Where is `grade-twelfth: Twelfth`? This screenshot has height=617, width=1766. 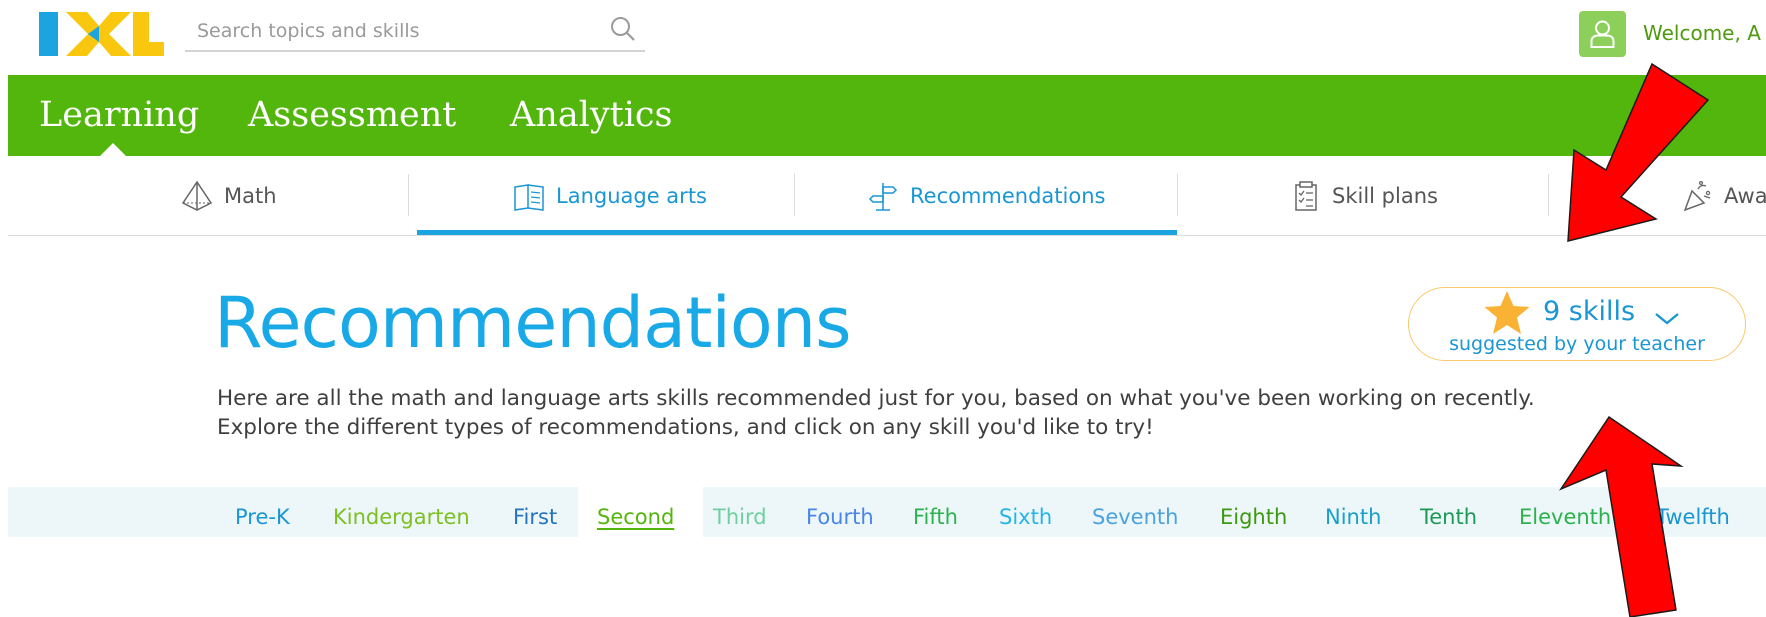
grade-twelfth: Twelfth is located at coordinates (1693, 517).